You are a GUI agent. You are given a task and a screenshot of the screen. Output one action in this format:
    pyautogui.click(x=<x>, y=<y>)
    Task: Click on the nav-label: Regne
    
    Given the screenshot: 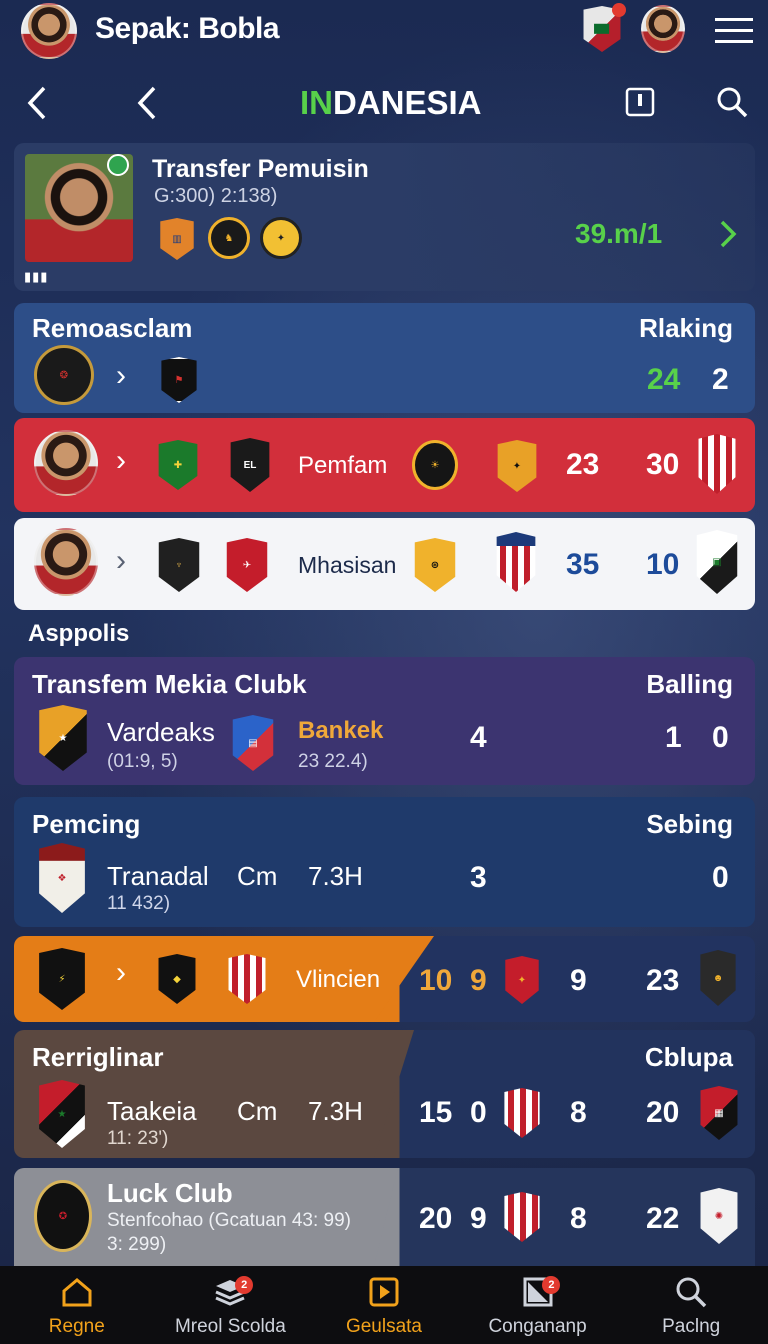 What is the action you would take?
    pyautogui.click(x=76, y=1326)
    